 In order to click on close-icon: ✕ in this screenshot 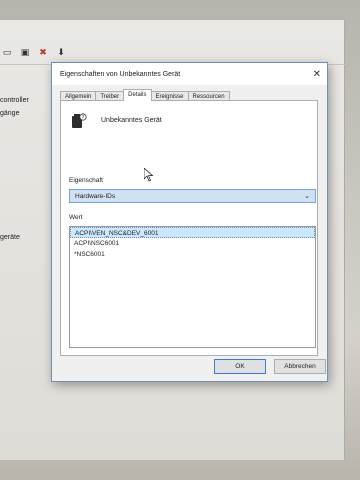, I will do `click(317, 74)`.